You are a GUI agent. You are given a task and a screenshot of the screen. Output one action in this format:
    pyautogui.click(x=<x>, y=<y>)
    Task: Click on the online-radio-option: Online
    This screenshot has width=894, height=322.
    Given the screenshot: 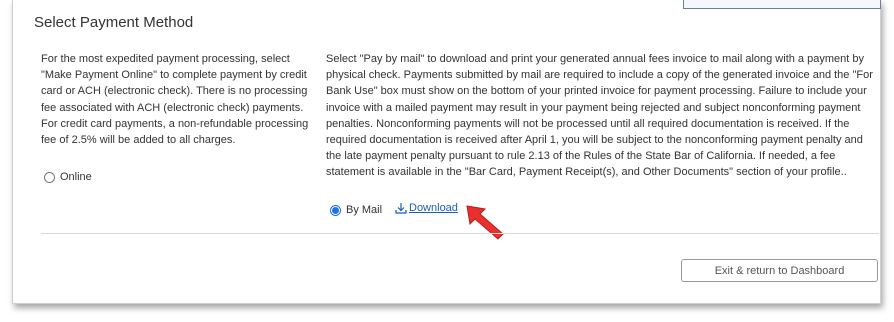 What is the action you would take?
    pyautogui.click(x=68, y=177)
    